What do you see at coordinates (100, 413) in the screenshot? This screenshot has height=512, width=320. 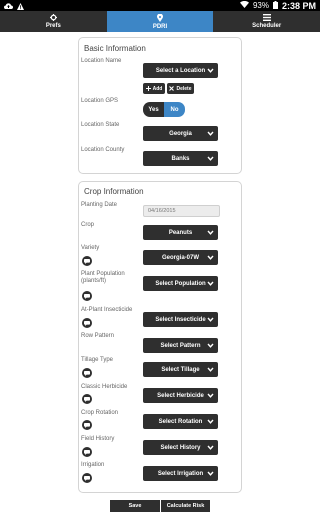 I see `crop-rotation-label: Crop Rotation` at bounding box center [100, 413].